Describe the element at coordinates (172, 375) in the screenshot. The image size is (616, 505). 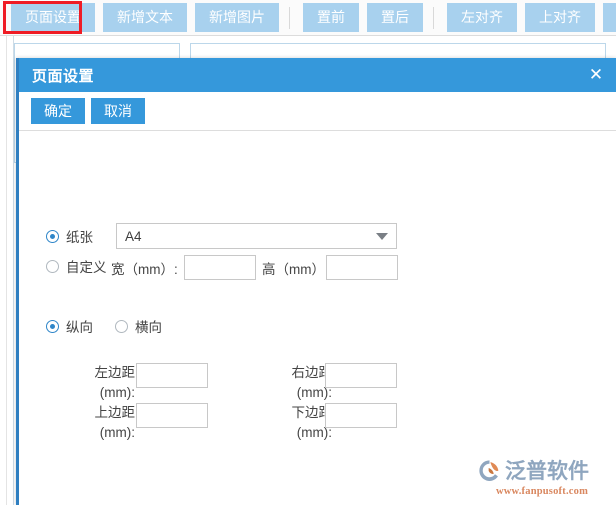
I see `margin-left-input` at that location.